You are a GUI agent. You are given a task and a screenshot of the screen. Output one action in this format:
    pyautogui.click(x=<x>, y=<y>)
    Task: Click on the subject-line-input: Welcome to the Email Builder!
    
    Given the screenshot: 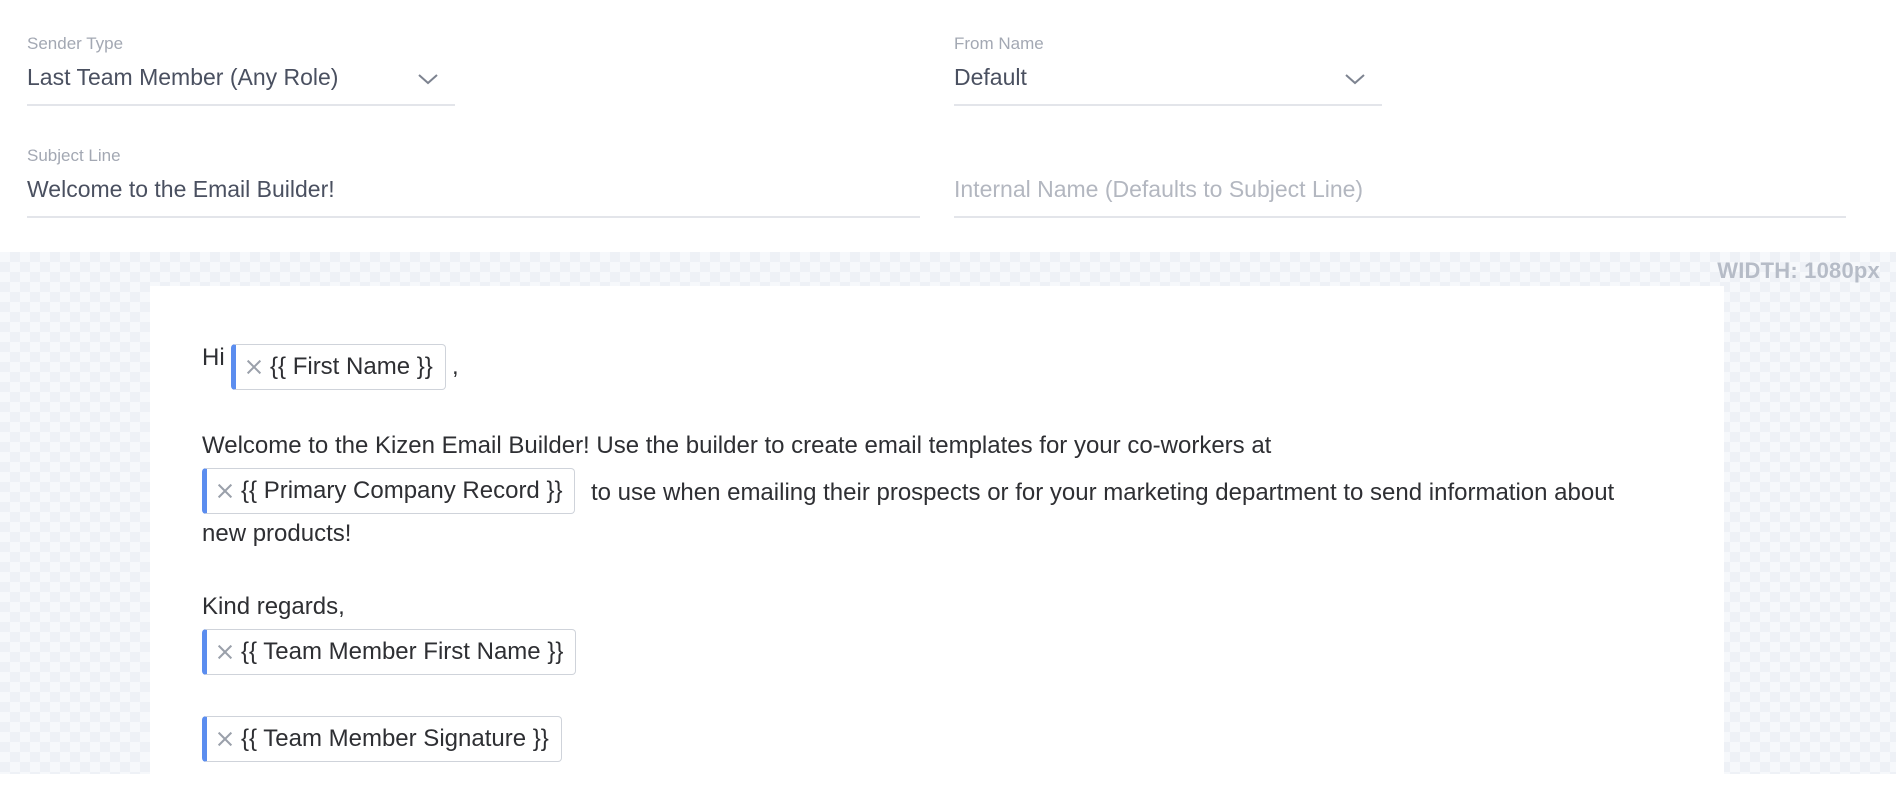 What is the action you would take?
    pyautogui.click(x=181, y=189)
    